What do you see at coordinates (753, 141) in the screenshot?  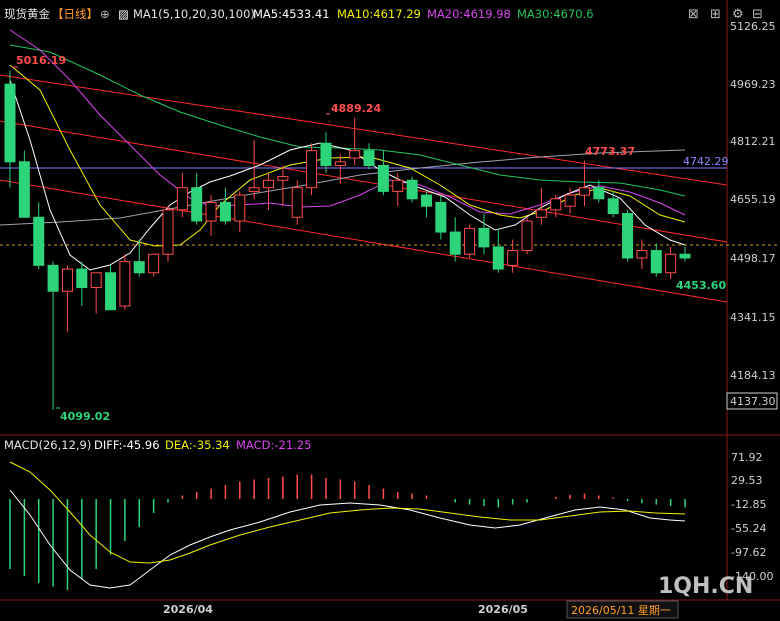 I see `price-tick-label: 4812.21` at bounding box center [753, 141].